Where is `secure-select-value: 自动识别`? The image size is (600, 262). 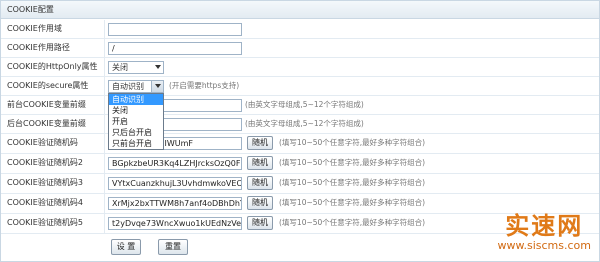 secure-select-value: 自动识别 is located at coordinates (128, 86).